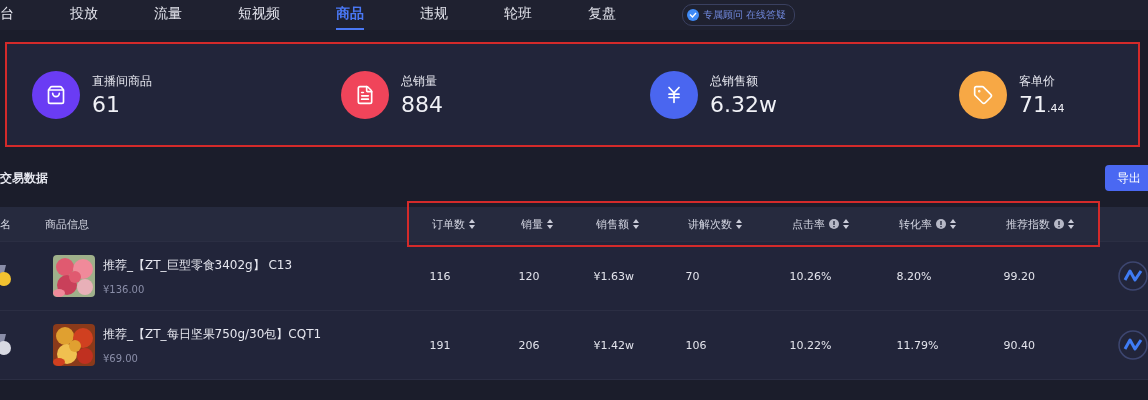 This screenshot has height=400, width=1148. What do you see at coordinates (197, 265) in the screenshot?
I see `product-name: 推荐_【ZT_巨型零食3402g】 C13` at bounding box center [197, 265].